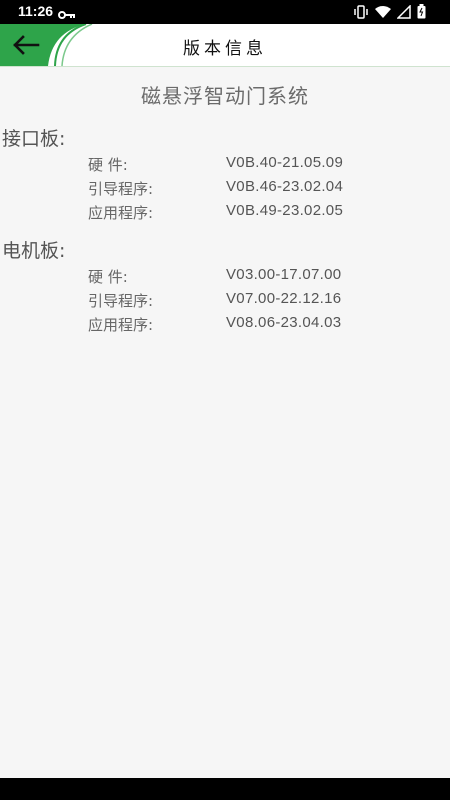 This screenshot has width=450, height=800. Describe the element at coordinates (225, 96) in the screenshot. I see `system-name: 磁悬浮智动门系统` at that location.